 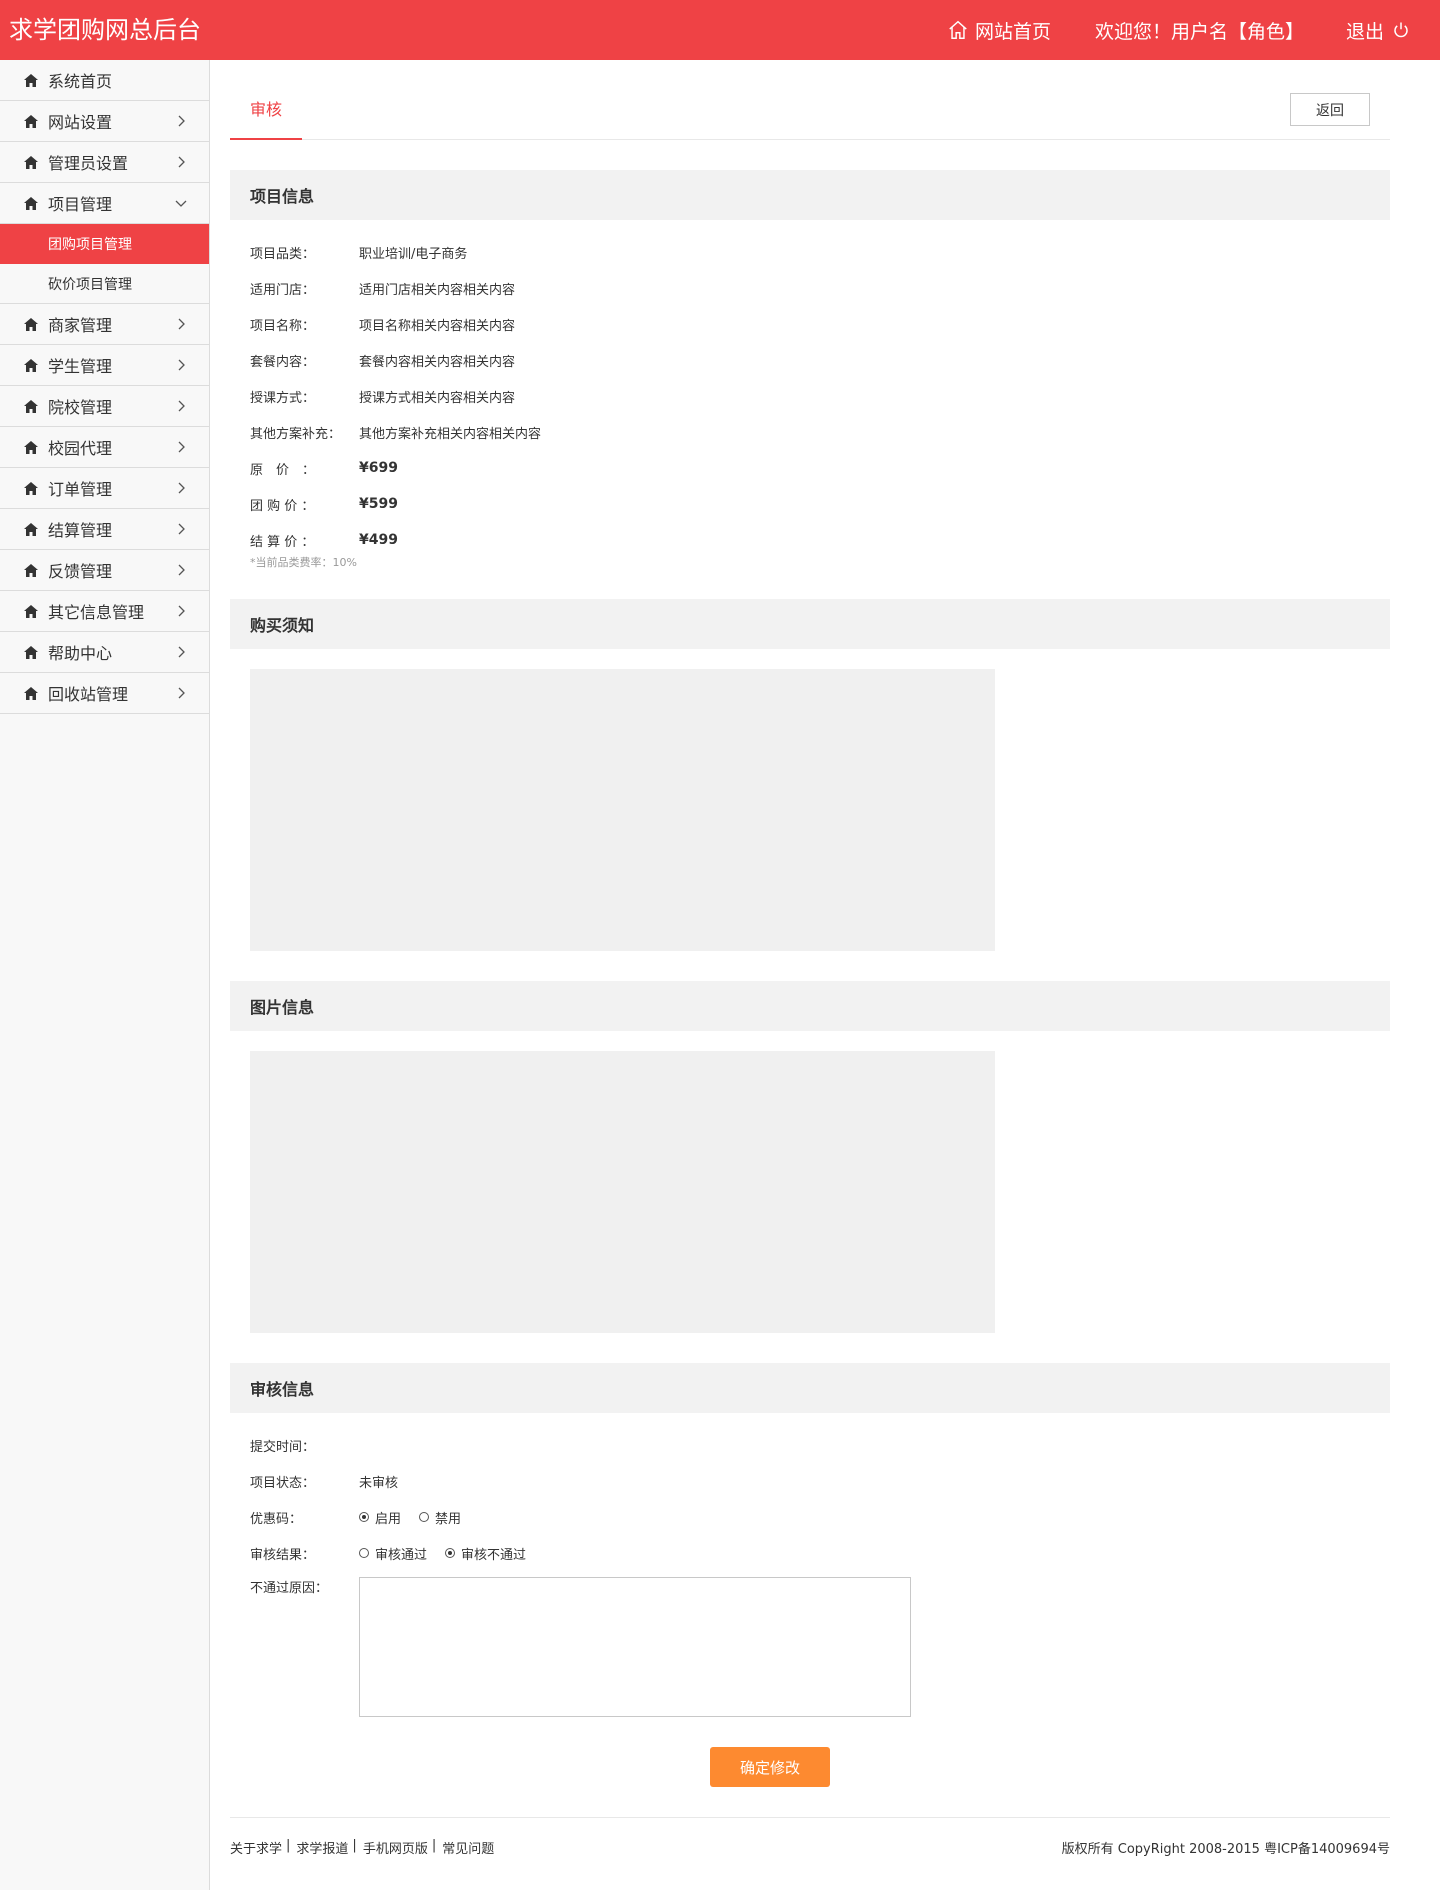 What do you see at coordinates (283, 326) in the screenshot?
I see `info-label: 项目名称：` at bounding box center [283, 326].